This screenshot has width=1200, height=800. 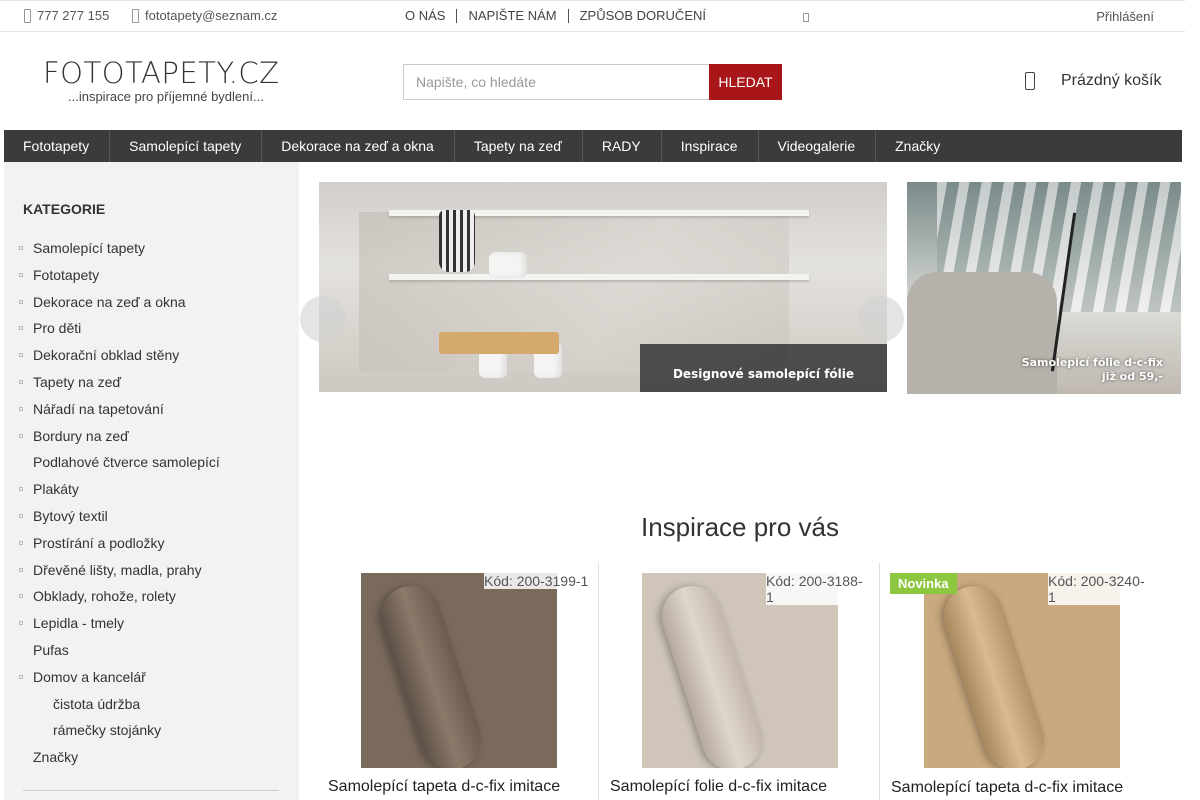 What do you see at coordinates (643, 15) in the screenshot?
I see `top-link-delivery: ZPŮSOB DORUČENÍ` at bounding box center [643, 15].